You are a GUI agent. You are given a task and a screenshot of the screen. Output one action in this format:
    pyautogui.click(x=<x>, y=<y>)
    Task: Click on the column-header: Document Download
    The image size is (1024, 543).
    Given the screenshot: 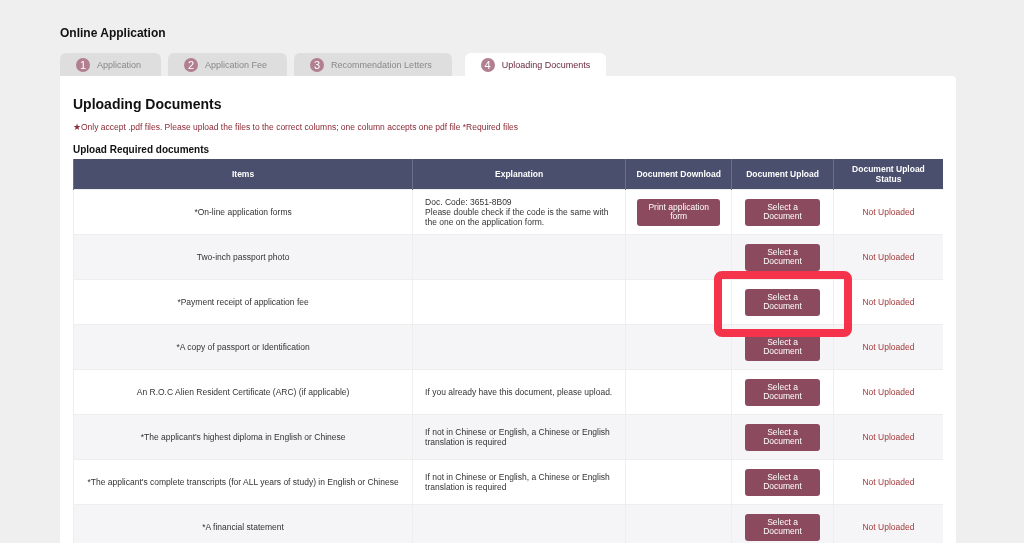 What is the action you would take?
    pyautogui.click(x=678, y=174)
    